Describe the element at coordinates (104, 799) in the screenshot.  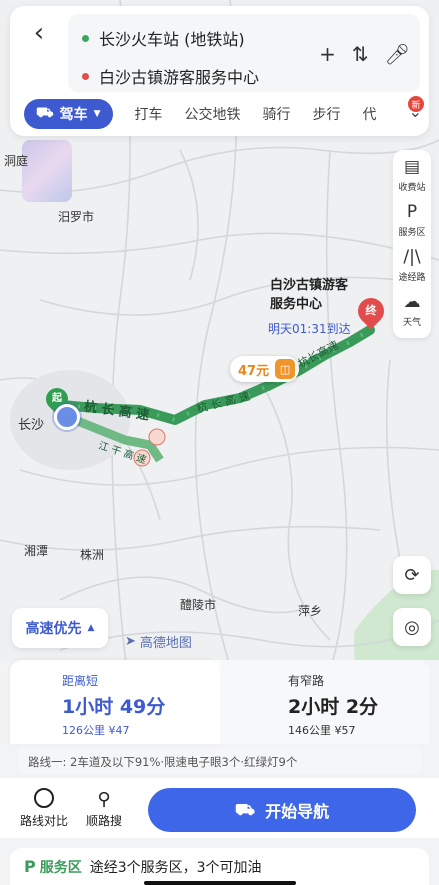
I see `search-icon: ⚲` at that location.